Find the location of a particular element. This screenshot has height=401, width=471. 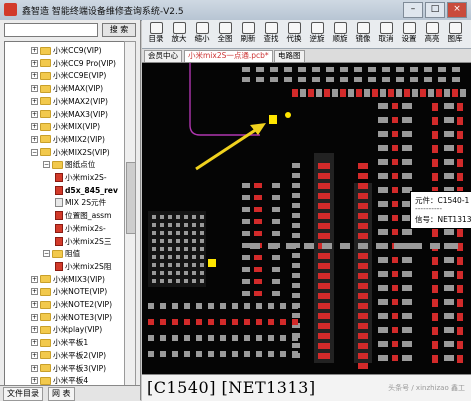

toolbar-button-settings: 设置 is located at coordinates (409, 34).